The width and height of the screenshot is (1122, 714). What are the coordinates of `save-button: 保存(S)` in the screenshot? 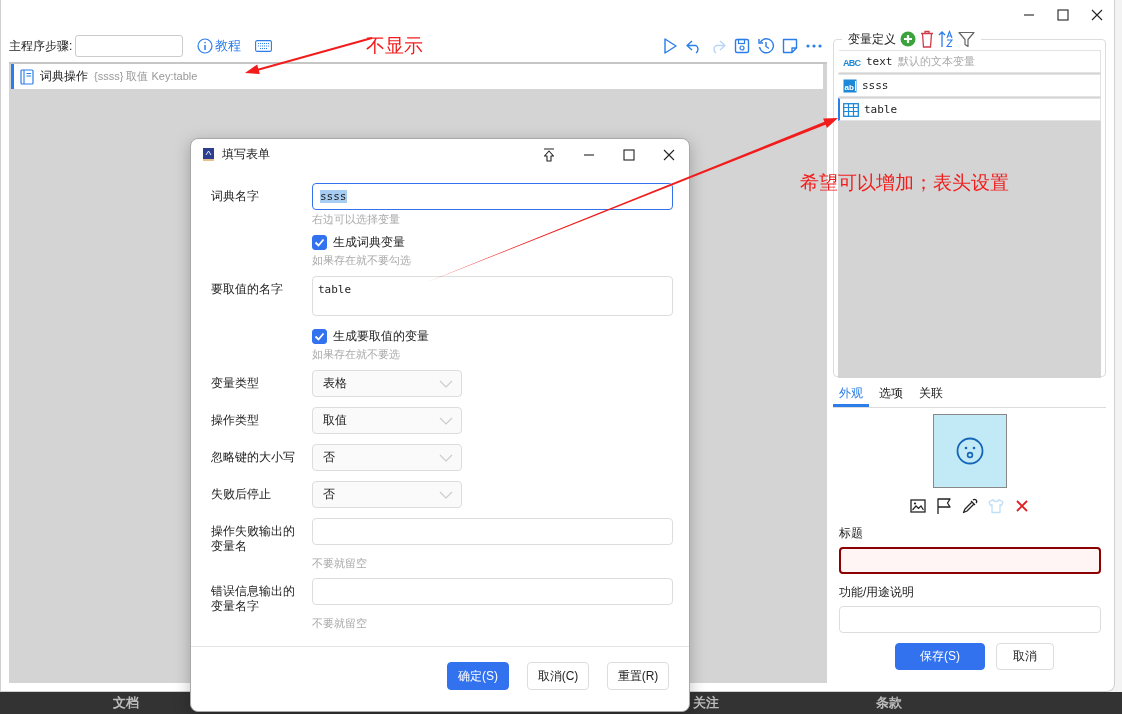 It's located at (940, 656).